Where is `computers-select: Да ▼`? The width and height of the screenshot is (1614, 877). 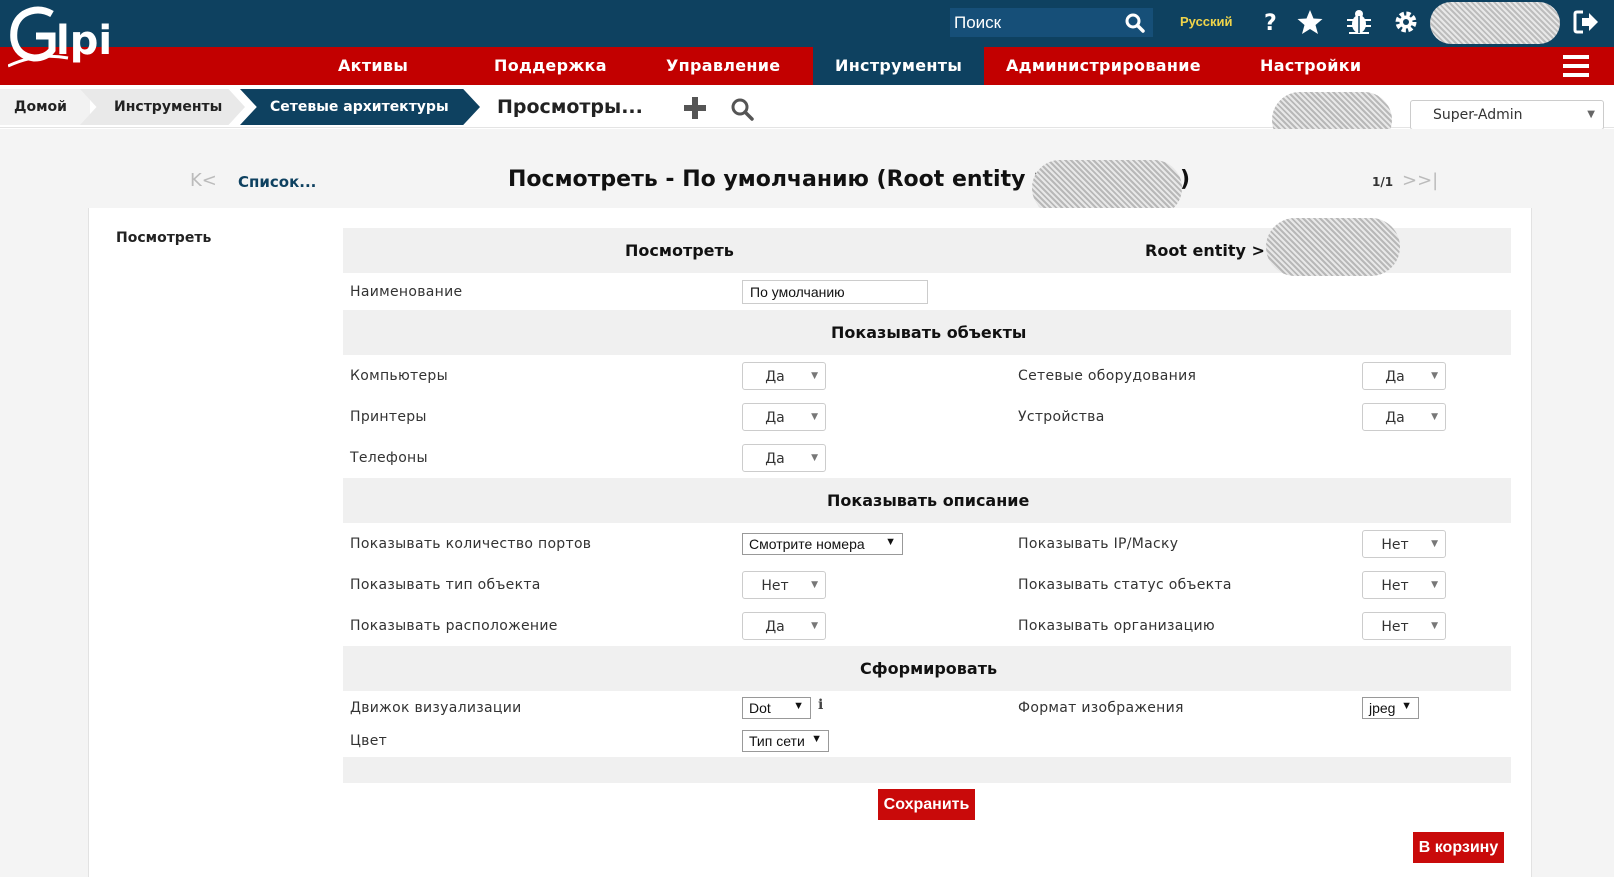
computers-select: Да ▼ is located at coordinates (784, 376).